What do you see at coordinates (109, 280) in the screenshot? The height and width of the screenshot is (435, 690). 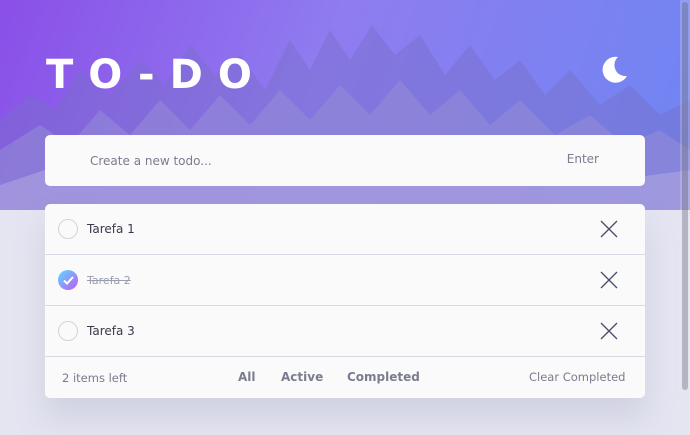 I see `todo-text: Tarefa 2` at bounding box center [109, 280].